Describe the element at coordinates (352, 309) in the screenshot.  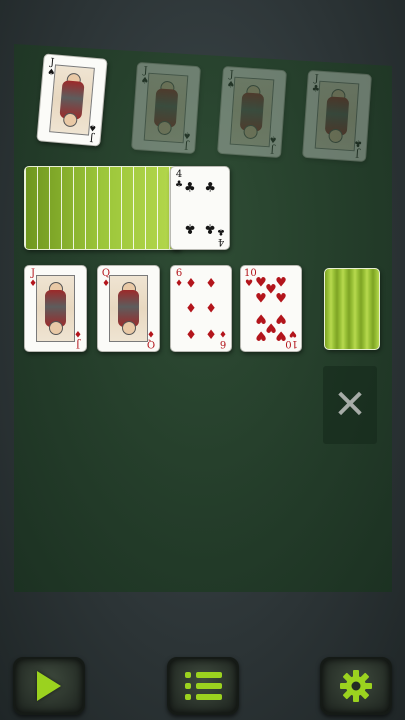
I see `draw-pile` at that location.